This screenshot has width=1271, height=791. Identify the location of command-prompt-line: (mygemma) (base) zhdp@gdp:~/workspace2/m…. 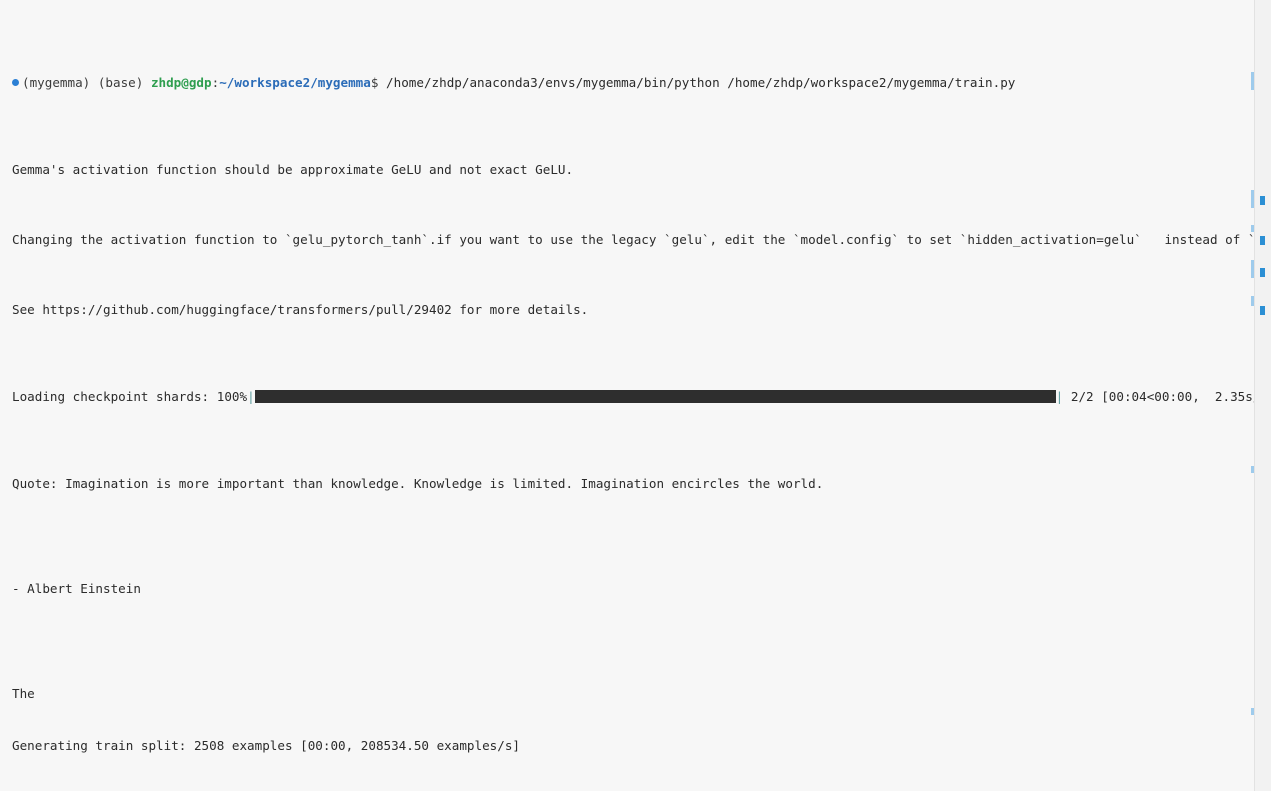
(633, 82).